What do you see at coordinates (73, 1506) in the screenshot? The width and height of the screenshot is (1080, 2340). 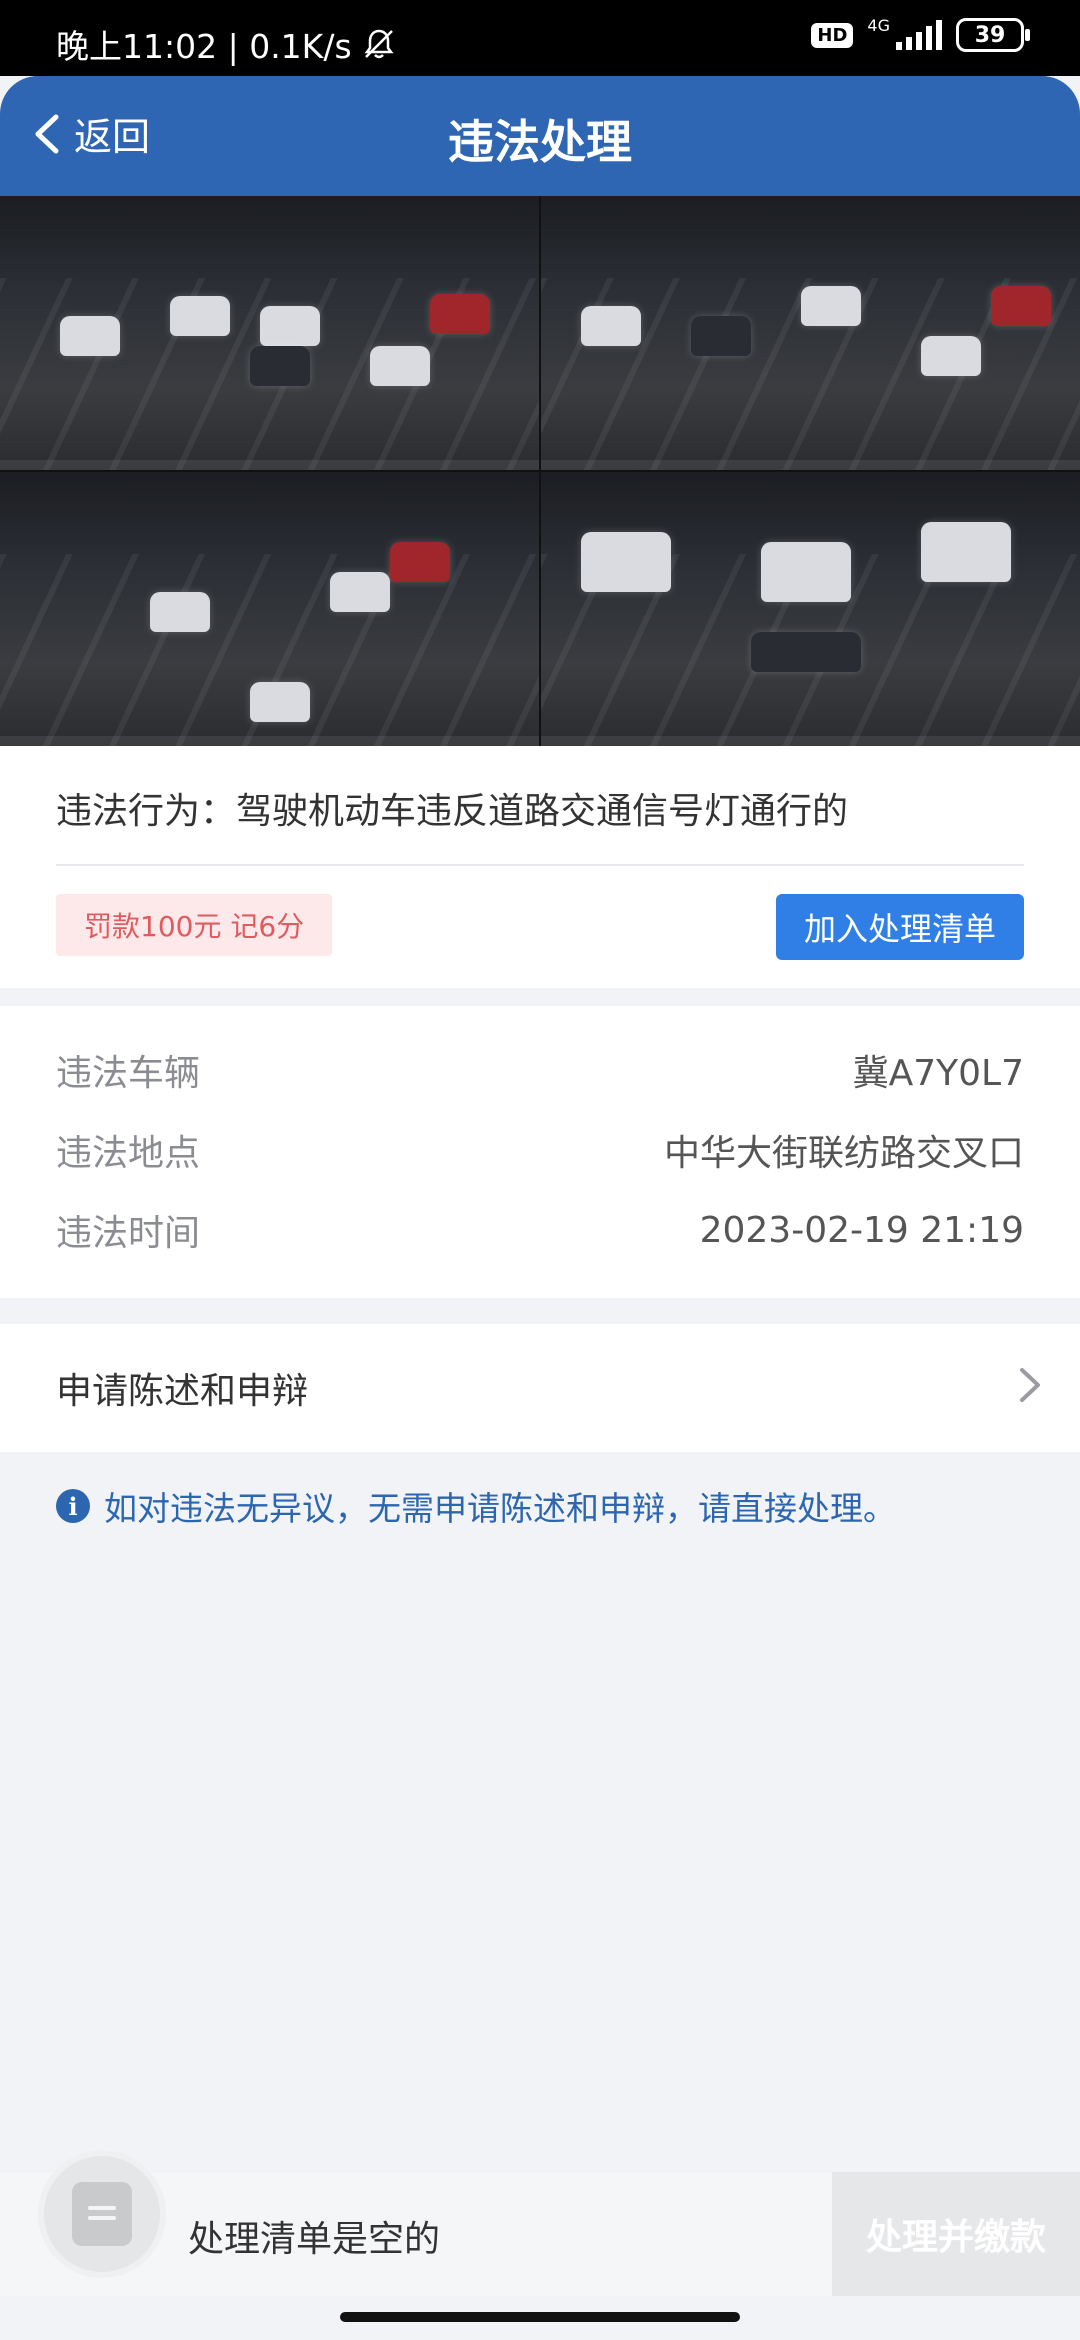 I see `info-icon: i` at bounding box center [73, 1506].